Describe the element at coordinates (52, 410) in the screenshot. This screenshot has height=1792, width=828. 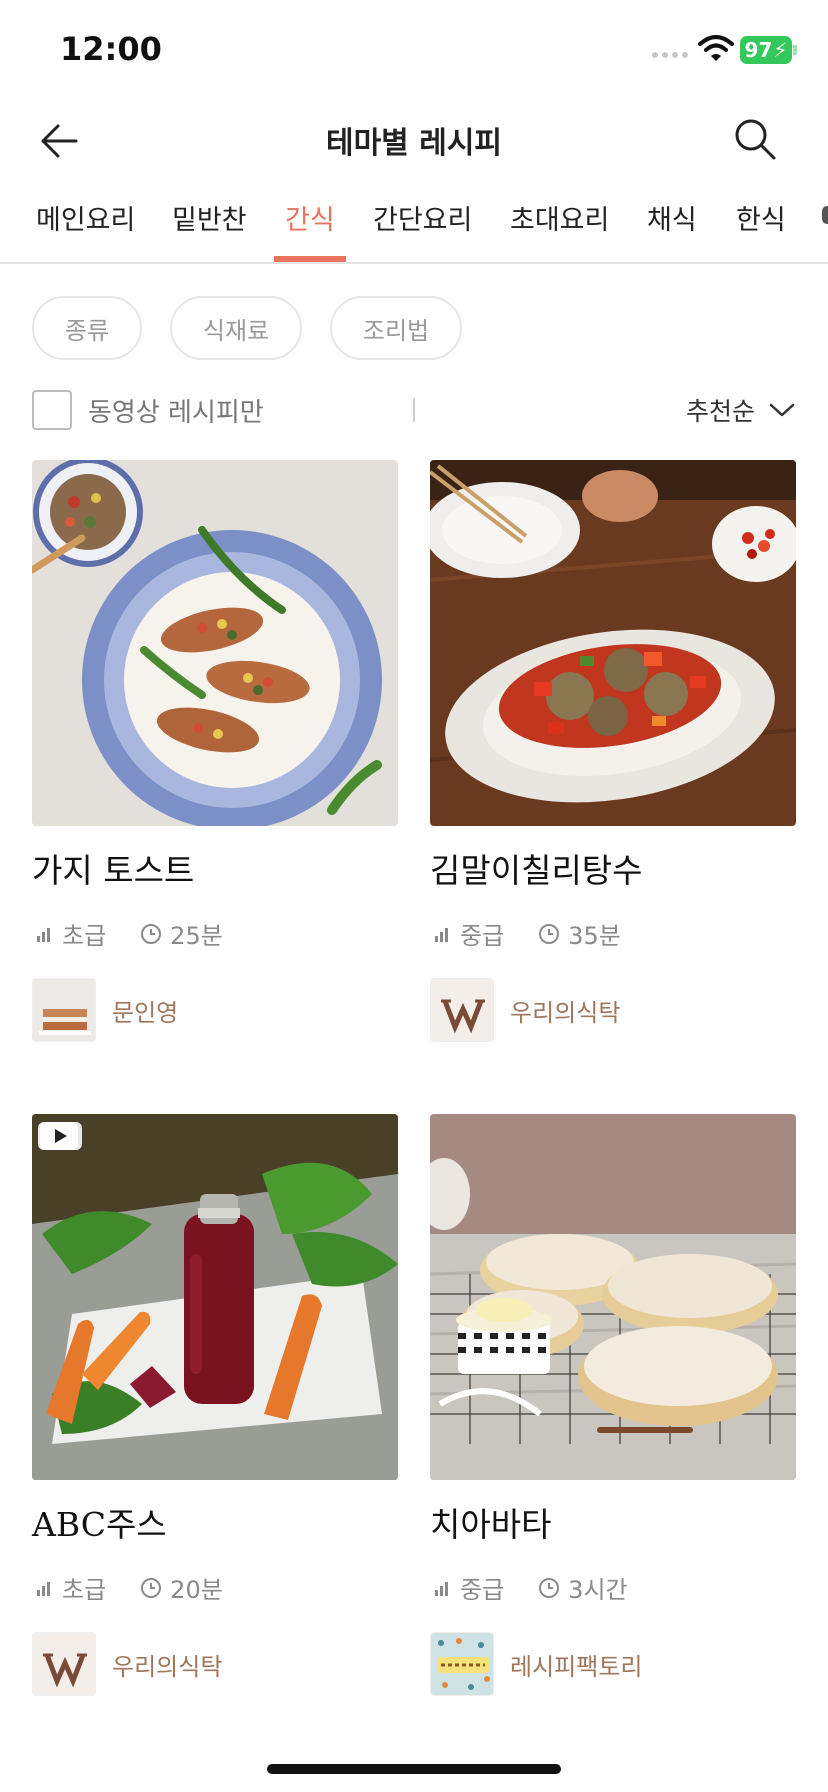
I see `video-only-checkbox` at that location.